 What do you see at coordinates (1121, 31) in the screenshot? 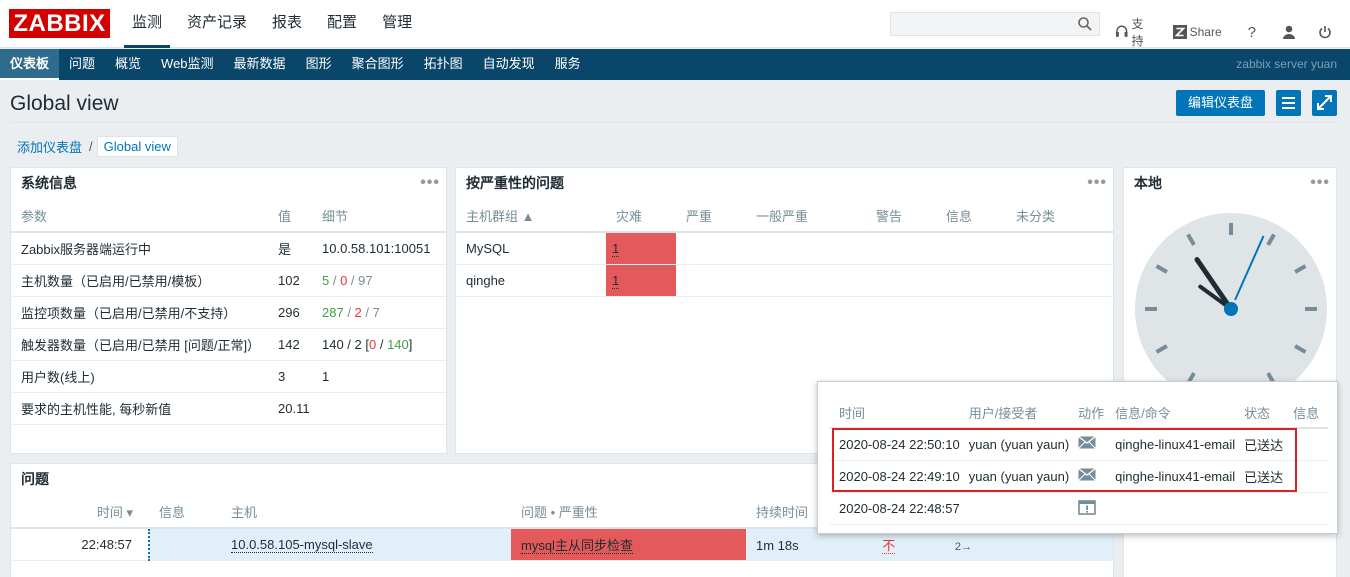
I see `headset-icon` at bounding box center [1121, 31].